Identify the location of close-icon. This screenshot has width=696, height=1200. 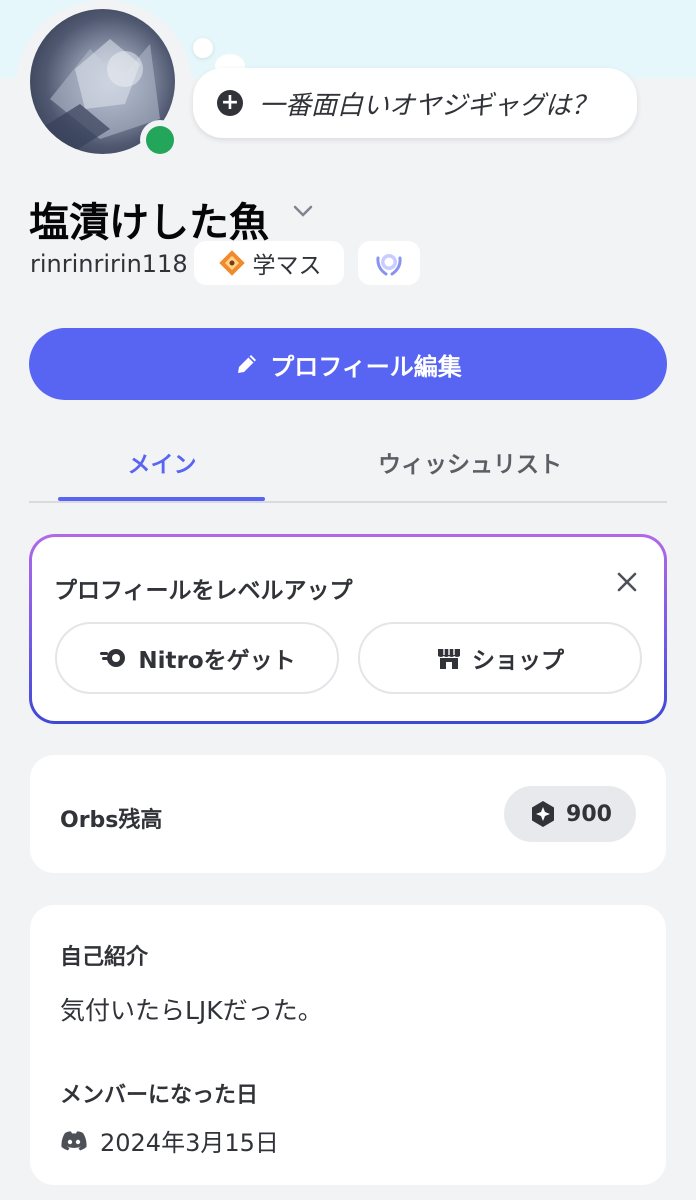
(627, 582).